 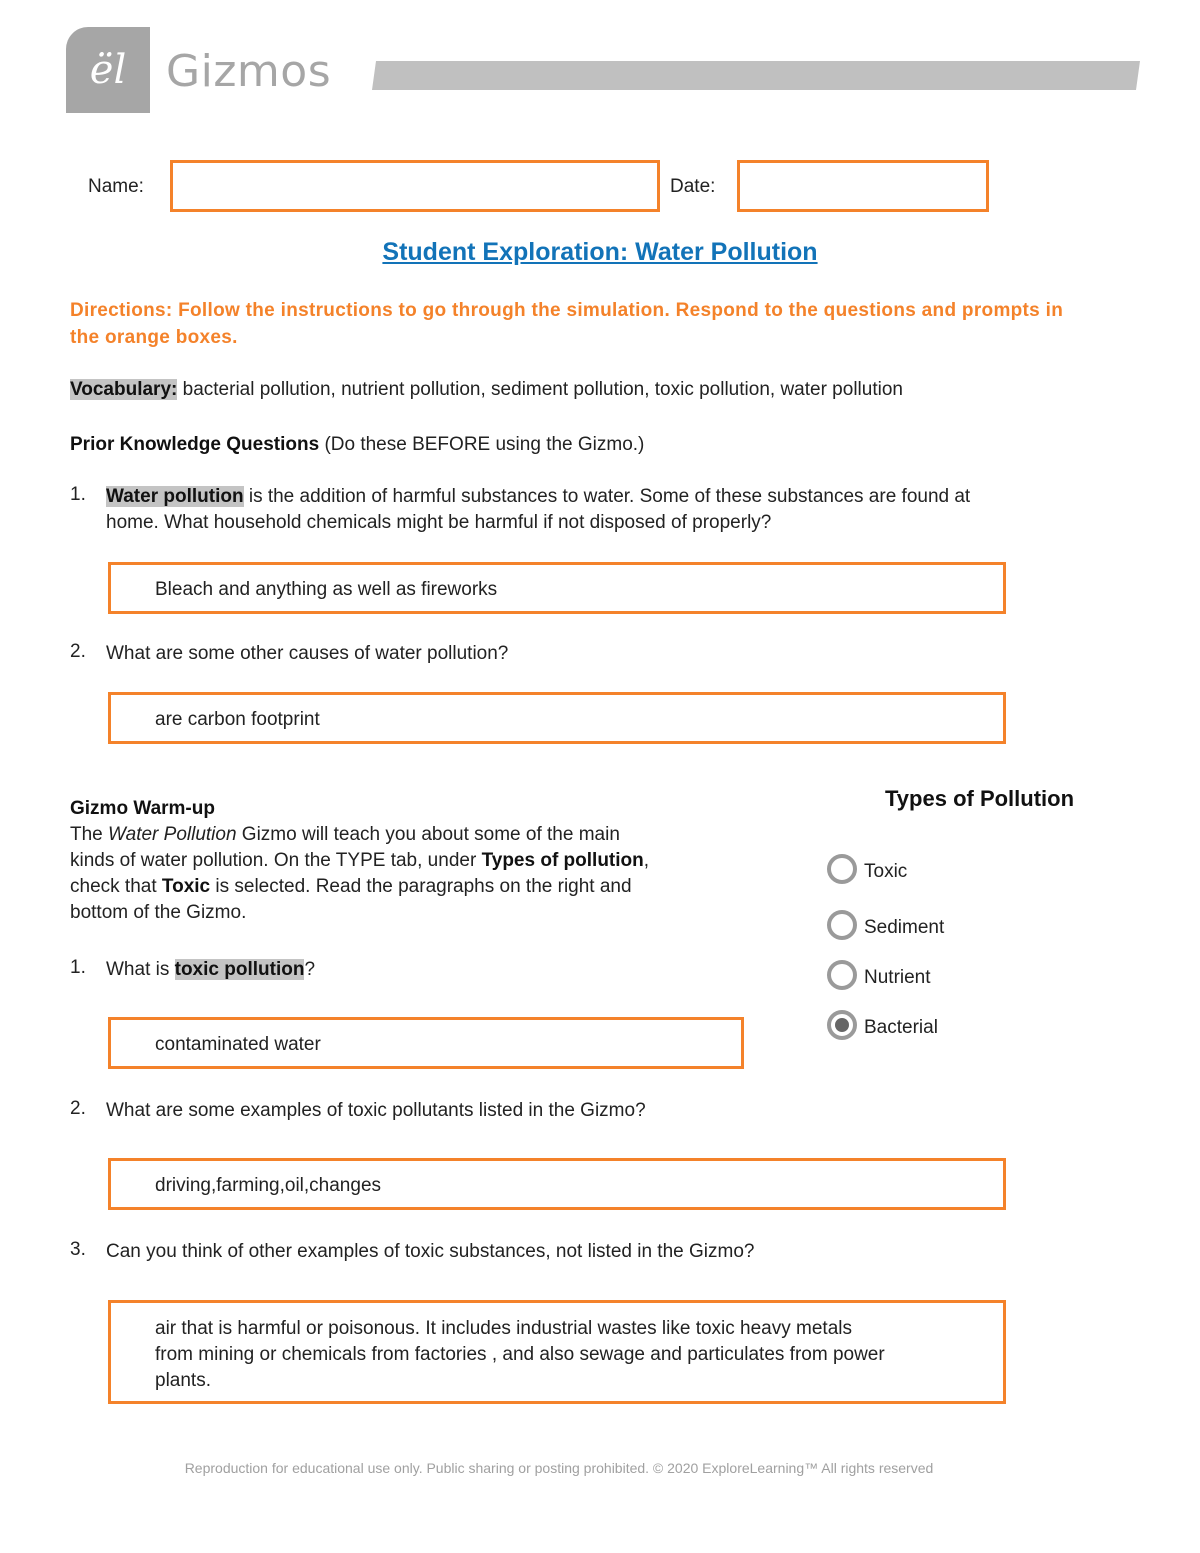 I want to click on page-title: Student Exploration: Water Pollution, so click(x=600, y=252).